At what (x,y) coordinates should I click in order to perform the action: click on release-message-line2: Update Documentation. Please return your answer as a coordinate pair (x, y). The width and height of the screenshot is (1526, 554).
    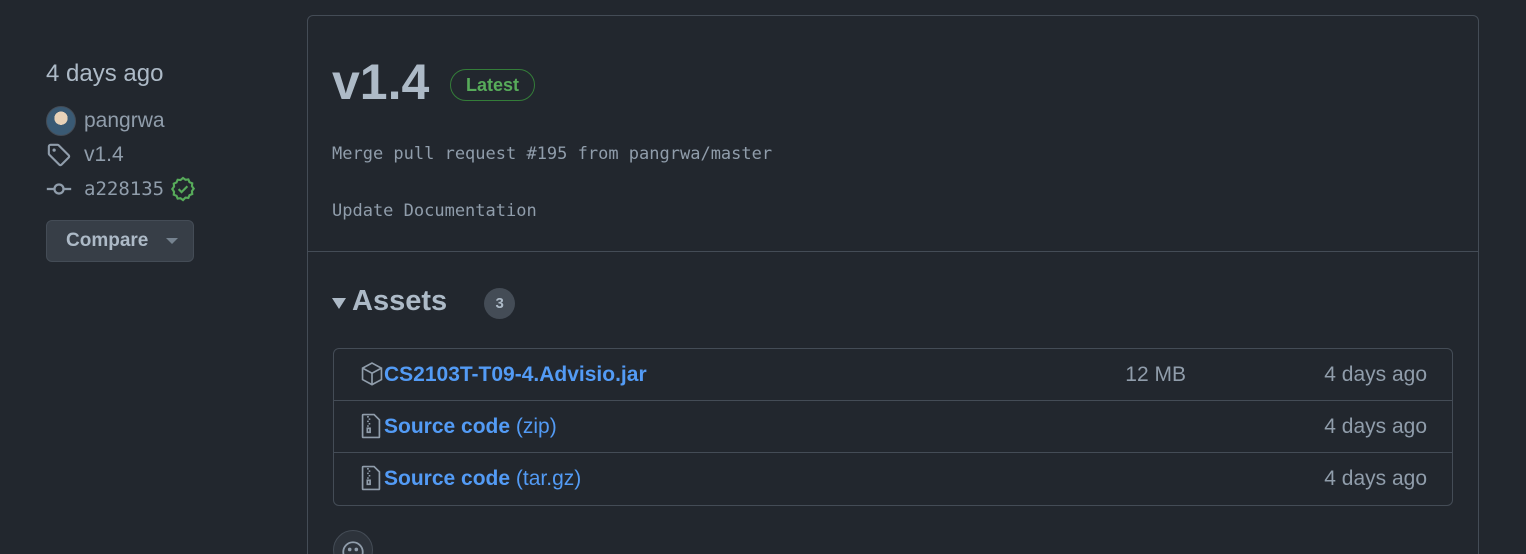
    Looking at the image, I should click on (434, 211).